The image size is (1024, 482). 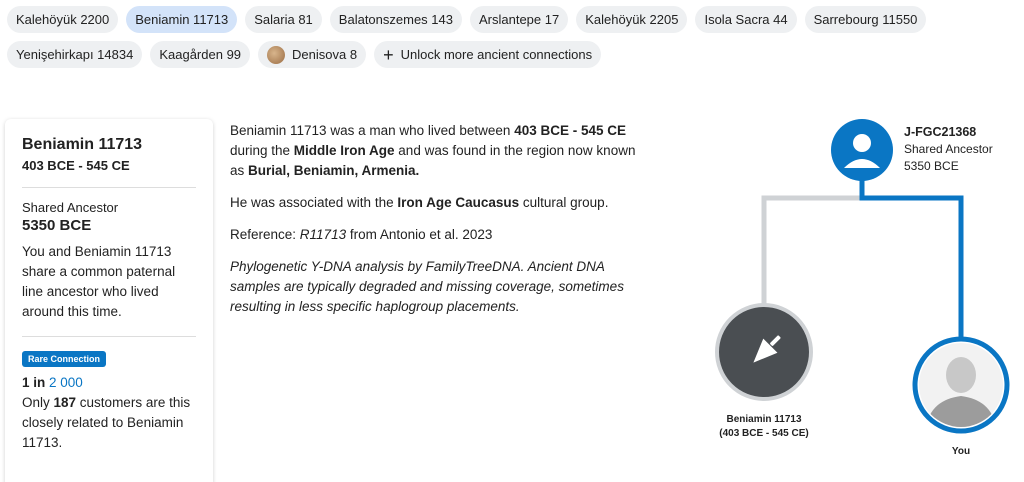 I want to click on date-range: 403 BCE - 545 CE, so click(x=570, y=130).